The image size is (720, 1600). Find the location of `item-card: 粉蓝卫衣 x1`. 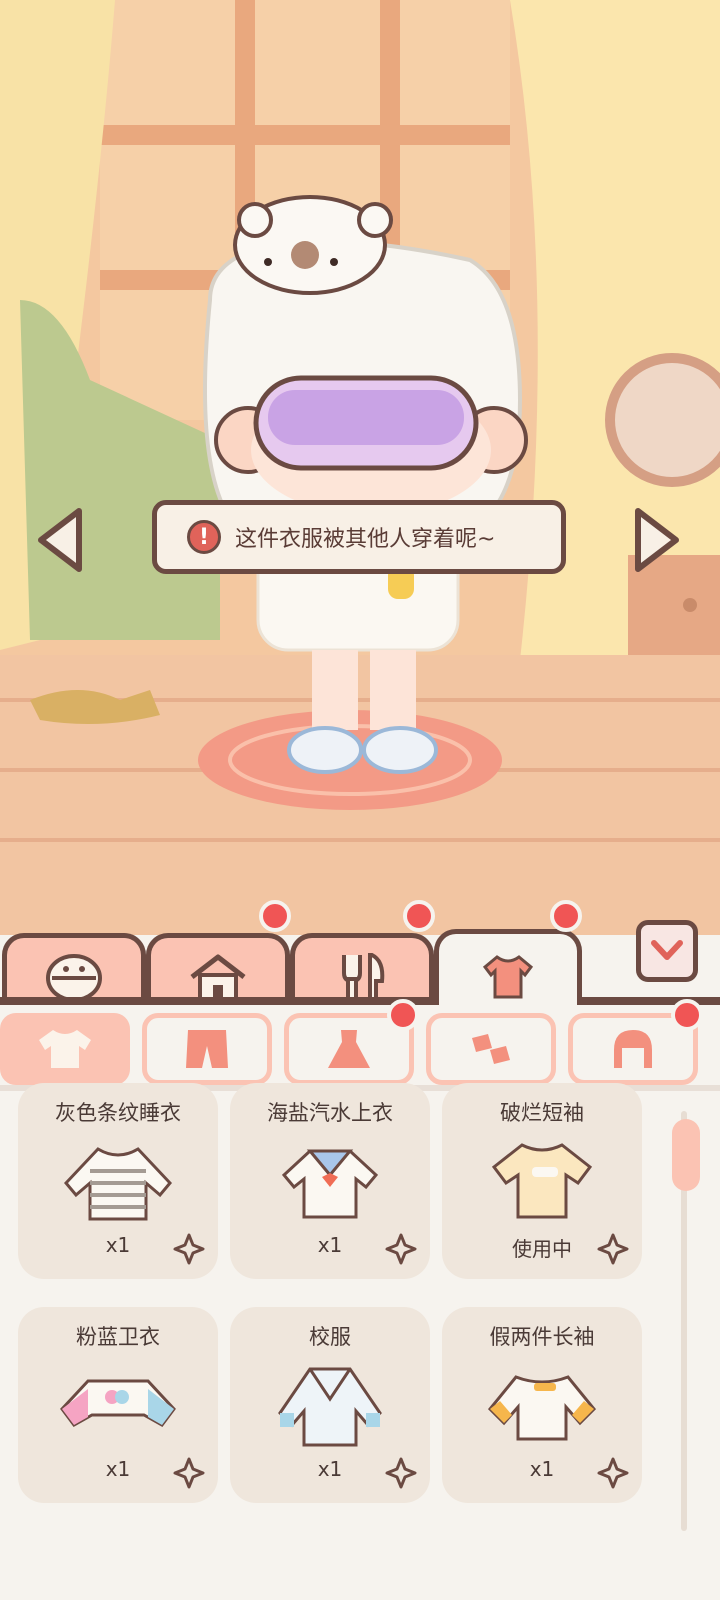

item-card: 粉蓝卫衣 x1 is located at coordinates (118, 1405).